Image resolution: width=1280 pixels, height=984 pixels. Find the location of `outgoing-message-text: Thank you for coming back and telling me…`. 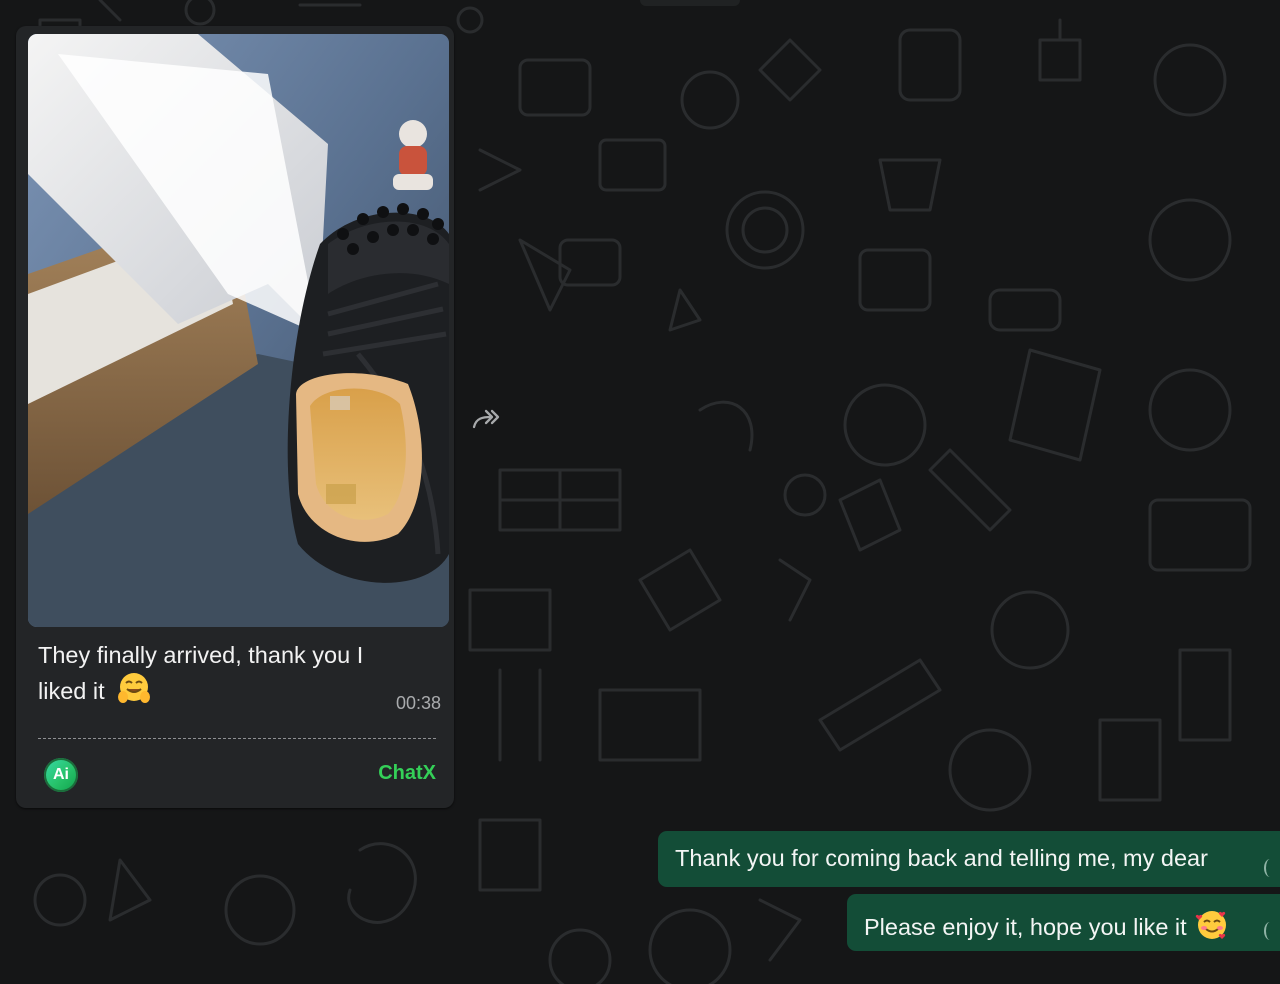

outgoing-message-text: Thank you for coming back and telling me… is located at coordinates (941, 858).